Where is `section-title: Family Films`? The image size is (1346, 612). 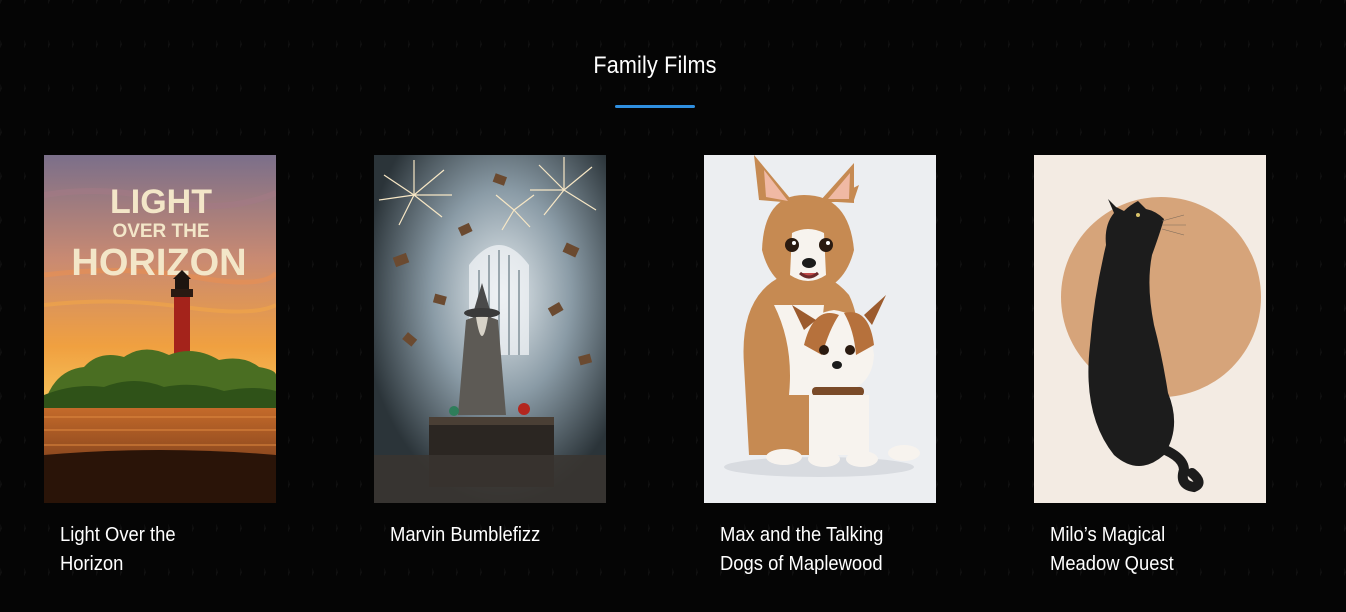
section-title: Family Films is located at coordinates (655, 65).